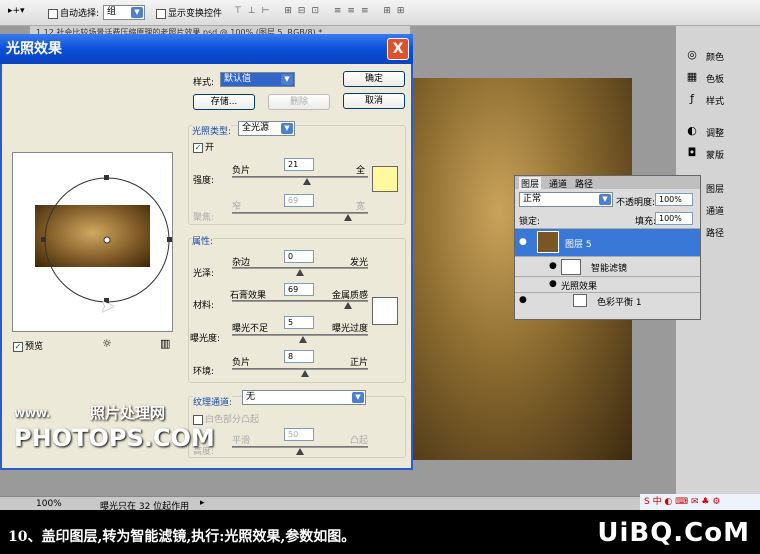 The height and width of the screenshot is (554, 760). Describe the element at coordinates (374, 101) in the screenshot. I see `cancel-button: 取消` at that location.